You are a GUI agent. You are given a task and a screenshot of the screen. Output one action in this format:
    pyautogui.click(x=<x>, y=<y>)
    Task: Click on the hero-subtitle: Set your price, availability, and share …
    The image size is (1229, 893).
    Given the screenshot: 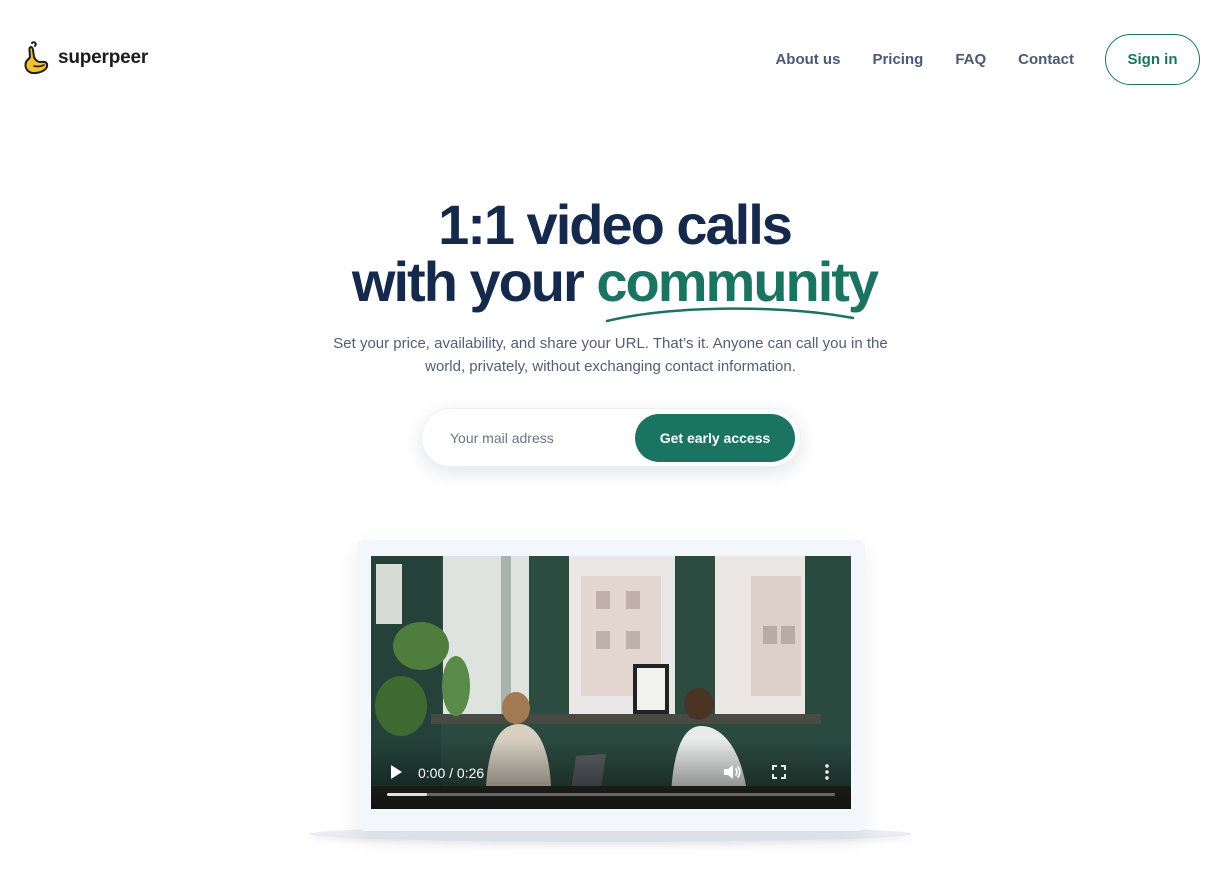 What is the action you would take?
    pyautogui.click(x=610, y=355)
    